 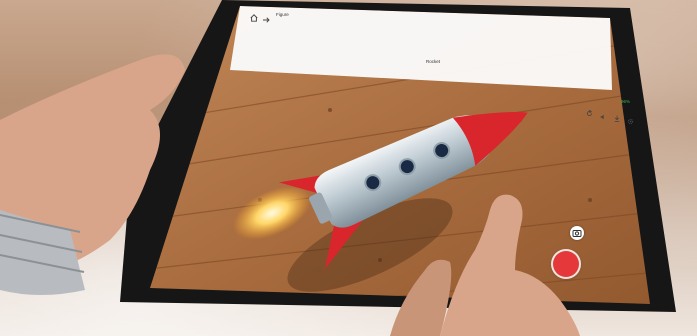 What do you see at coordinates (617, 115) in the screenshot?
I see `info-icon` at bounding box center [617, 115].